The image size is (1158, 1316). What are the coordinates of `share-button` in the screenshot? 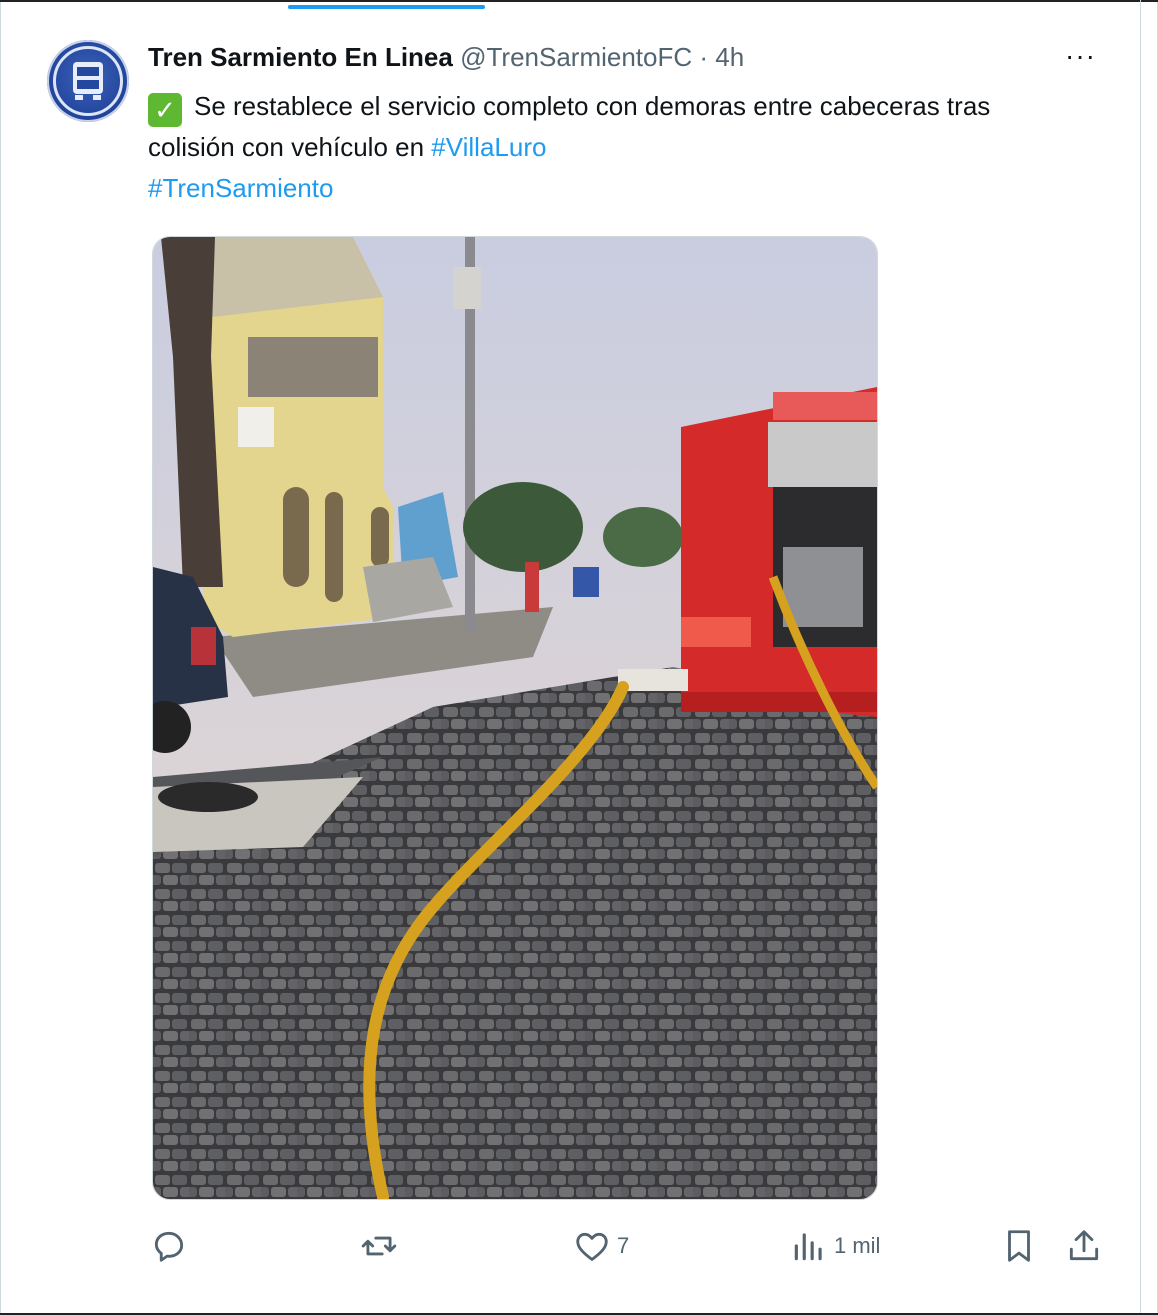 It's located at (1084, 1246).